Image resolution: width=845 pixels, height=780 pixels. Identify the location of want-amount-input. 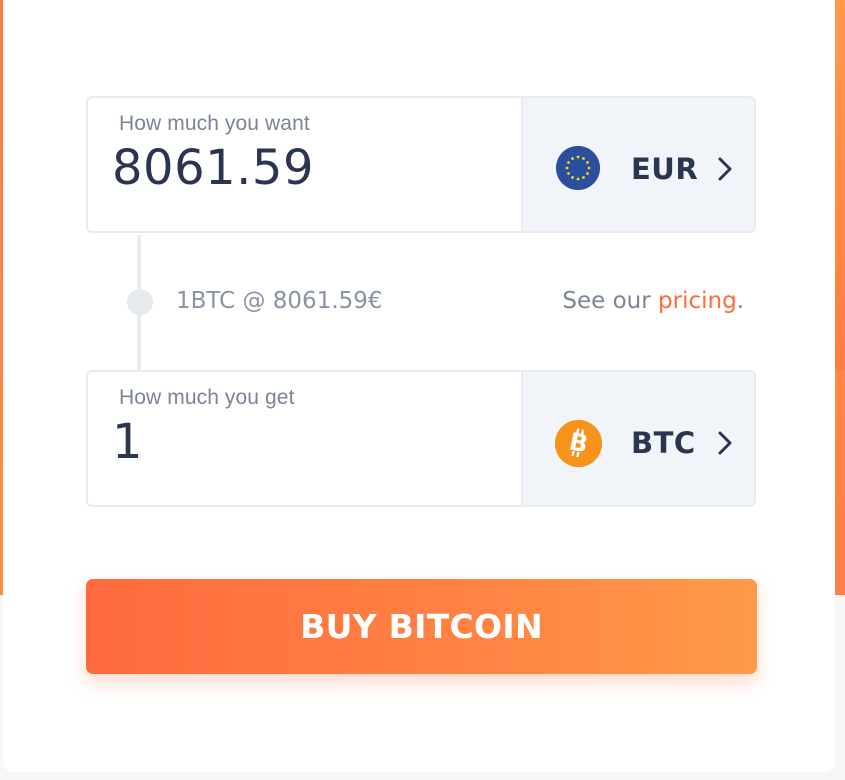
(312, 168).